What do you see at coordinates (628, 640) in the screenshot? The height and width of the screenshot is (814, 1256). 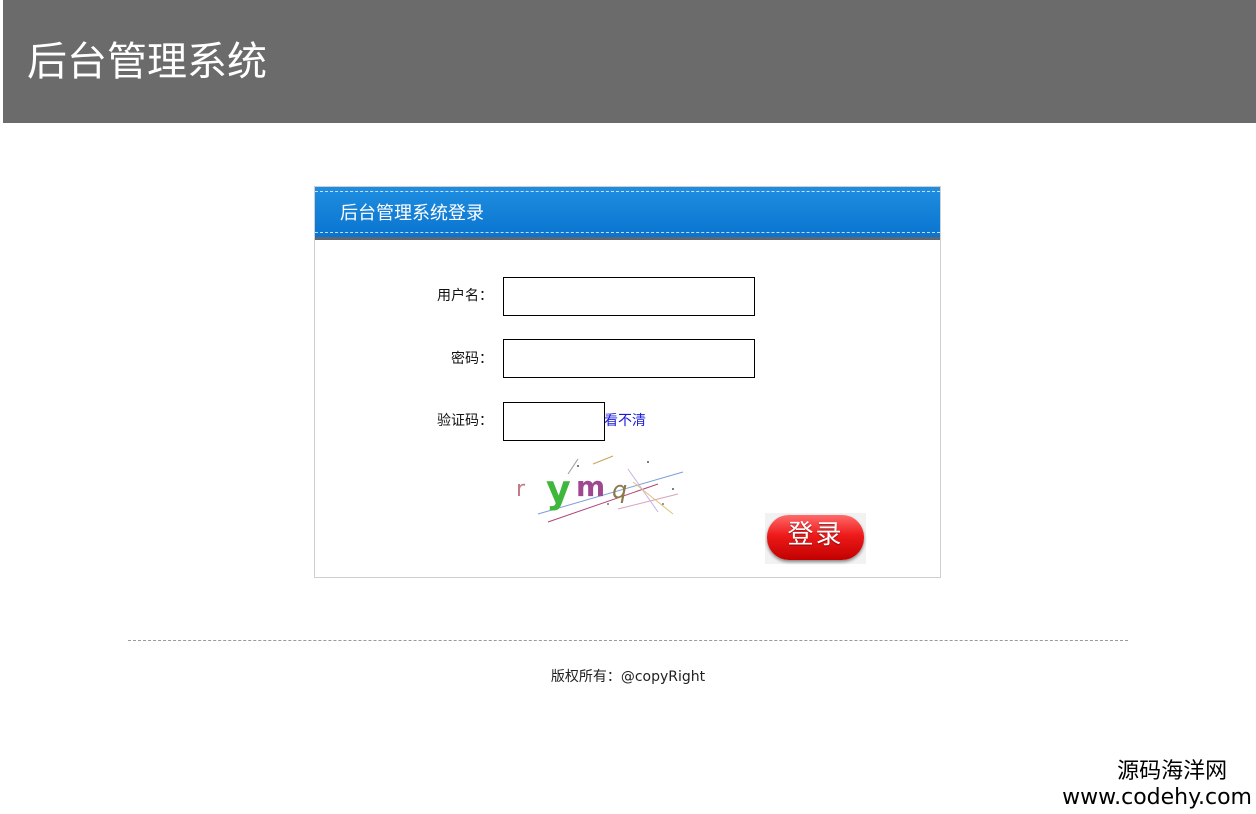 I see `footer-divider` at bounding box center [628, 640].